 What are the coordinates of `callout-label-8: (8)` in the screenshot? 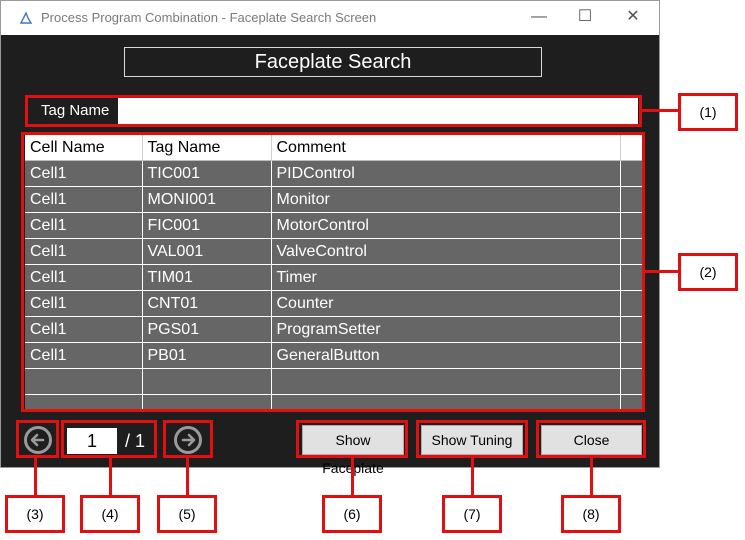 It's located at (591, 514).